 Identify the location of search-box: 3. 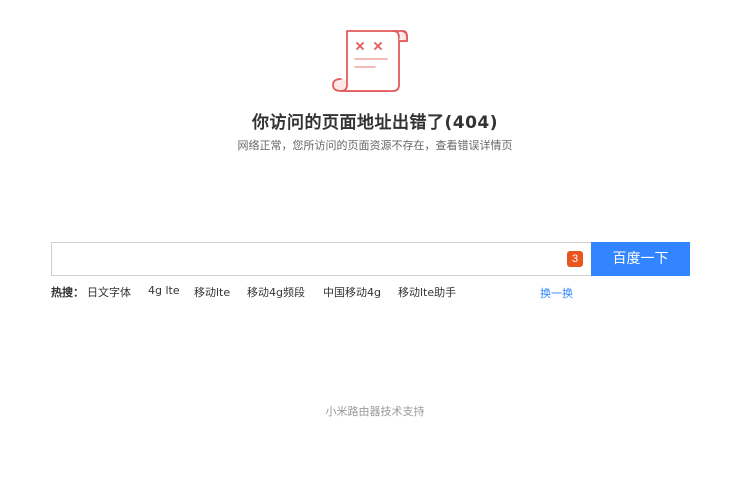
(321, 259).